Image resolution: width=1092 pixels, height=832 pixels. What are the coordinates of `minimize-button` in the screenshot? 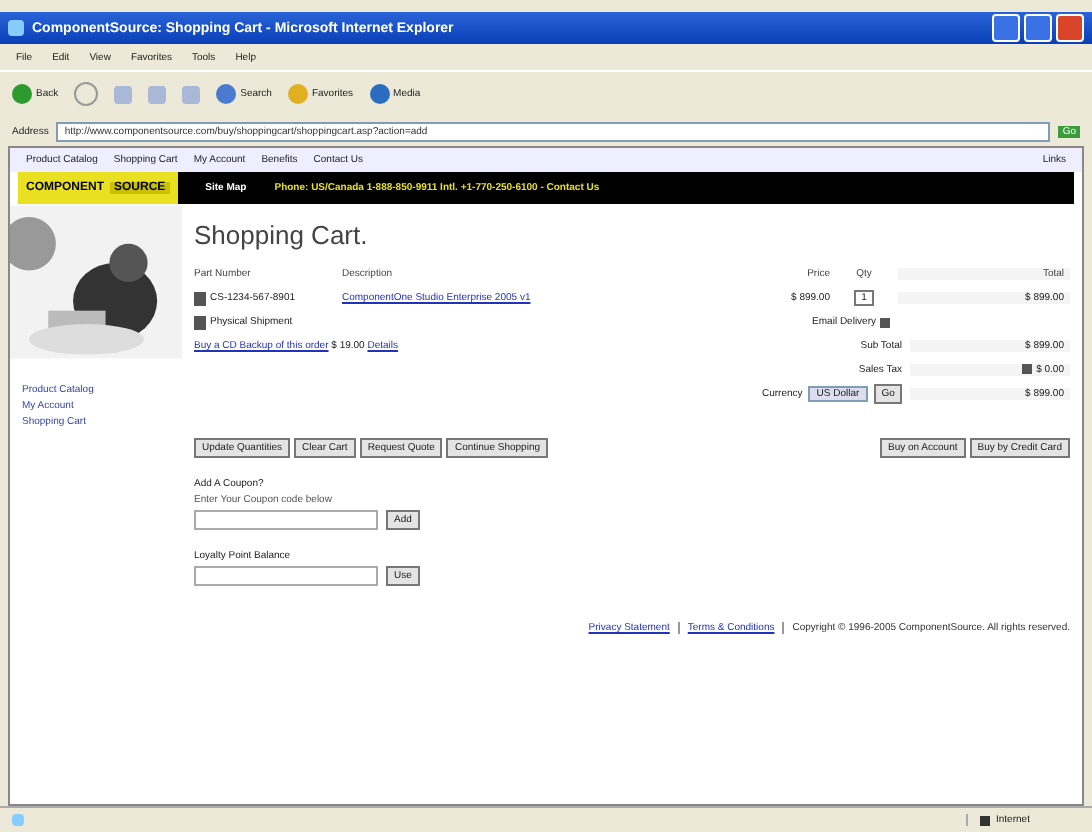 It's located at (1006, 28).